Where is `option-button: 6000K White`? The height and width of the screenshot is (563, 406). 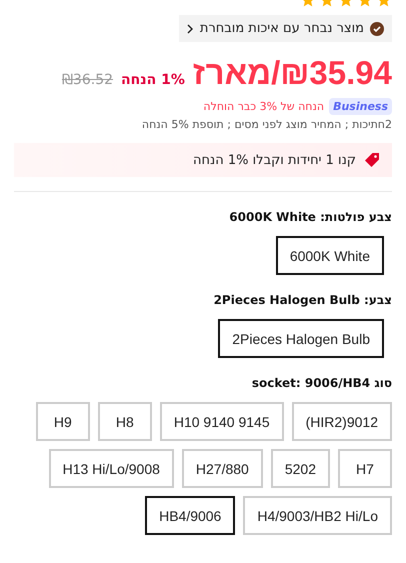 option-button: 6000K White is located at coordinates (330, 255).